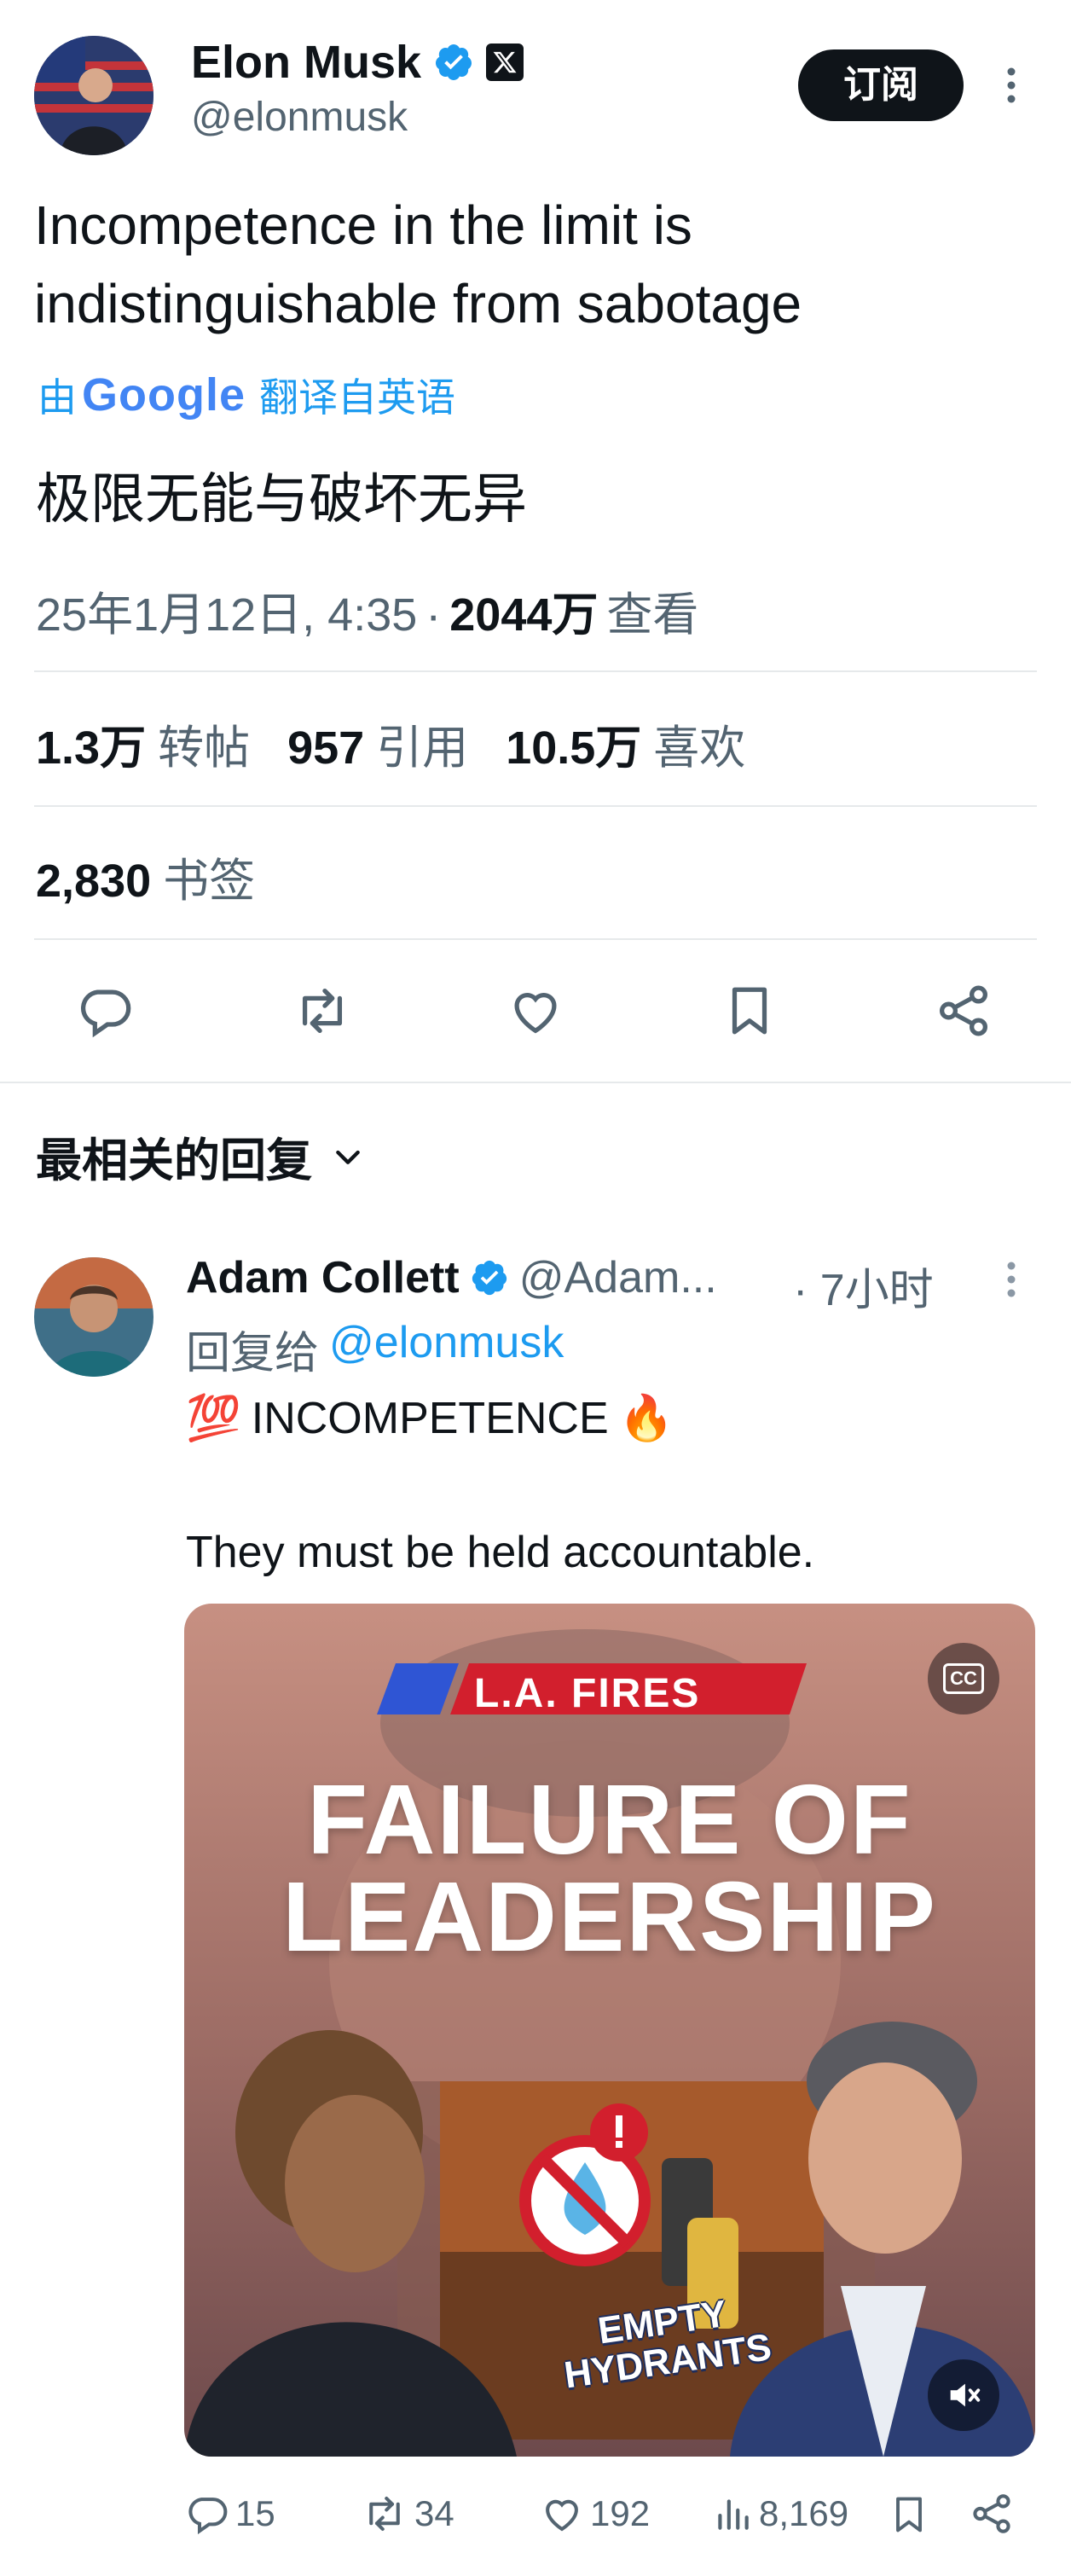  I want to click on mute-toggle-button, so click(964, 2395).